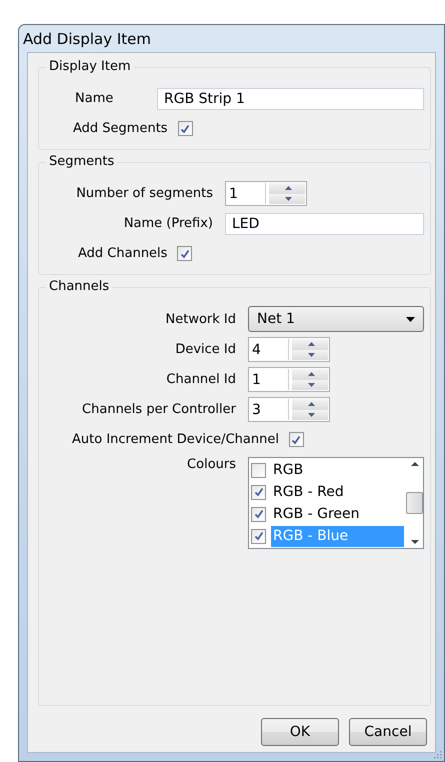  Describe the element at coordinates (388, 732) in the screenshot. I see `cancel-button: Cancel` at that location.